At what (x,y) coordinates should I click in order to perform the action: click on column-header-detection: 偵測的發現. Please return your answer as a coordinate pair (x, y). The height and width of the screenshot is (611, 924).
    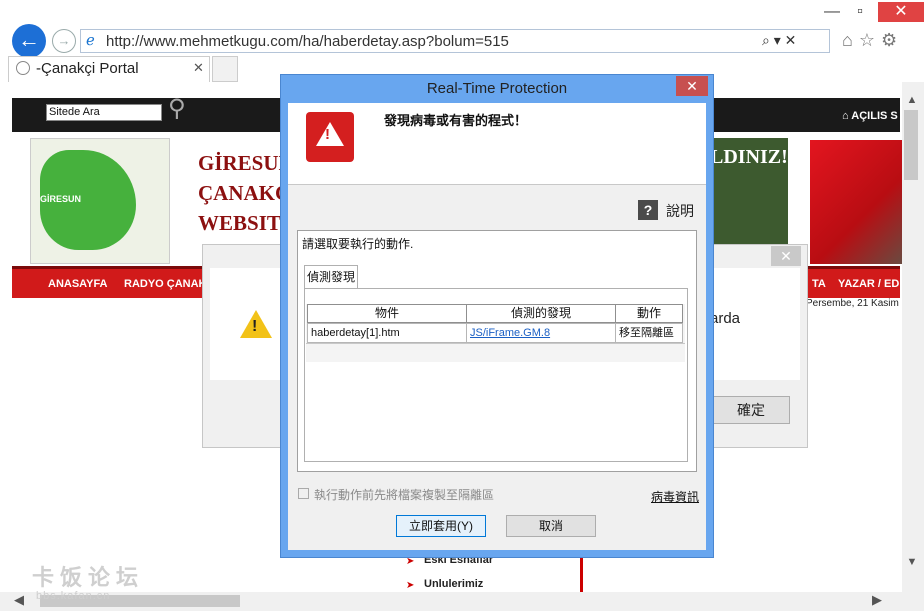
    Looking at the image, I should click on (541, 313).